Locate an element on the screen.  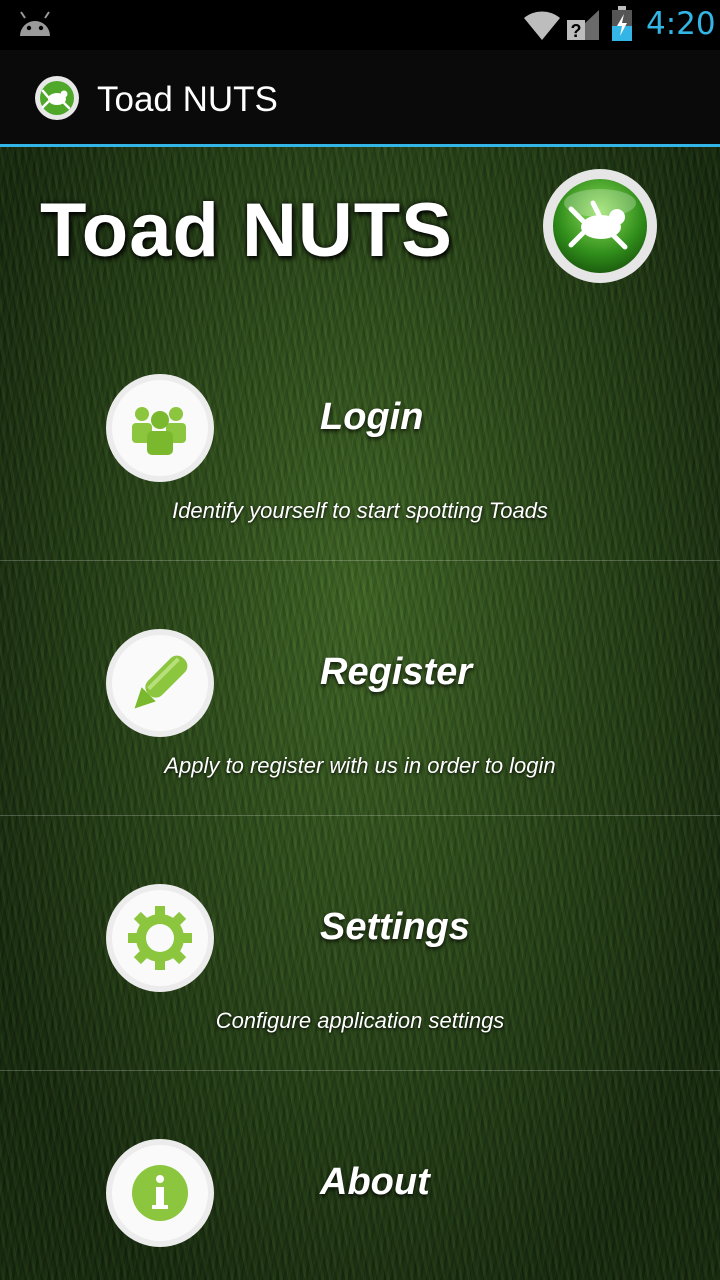
menu-item-label: Login is located at coordinates (372, 417).